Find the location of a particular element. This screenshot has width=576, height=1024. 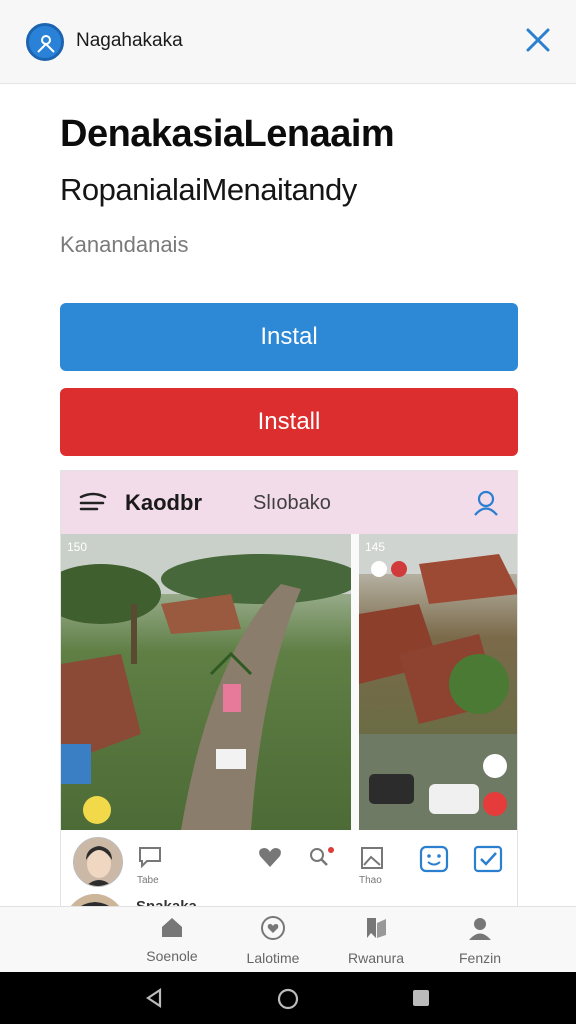

preview-action-row: Tabe Thao is located at coordinates (289, 870).